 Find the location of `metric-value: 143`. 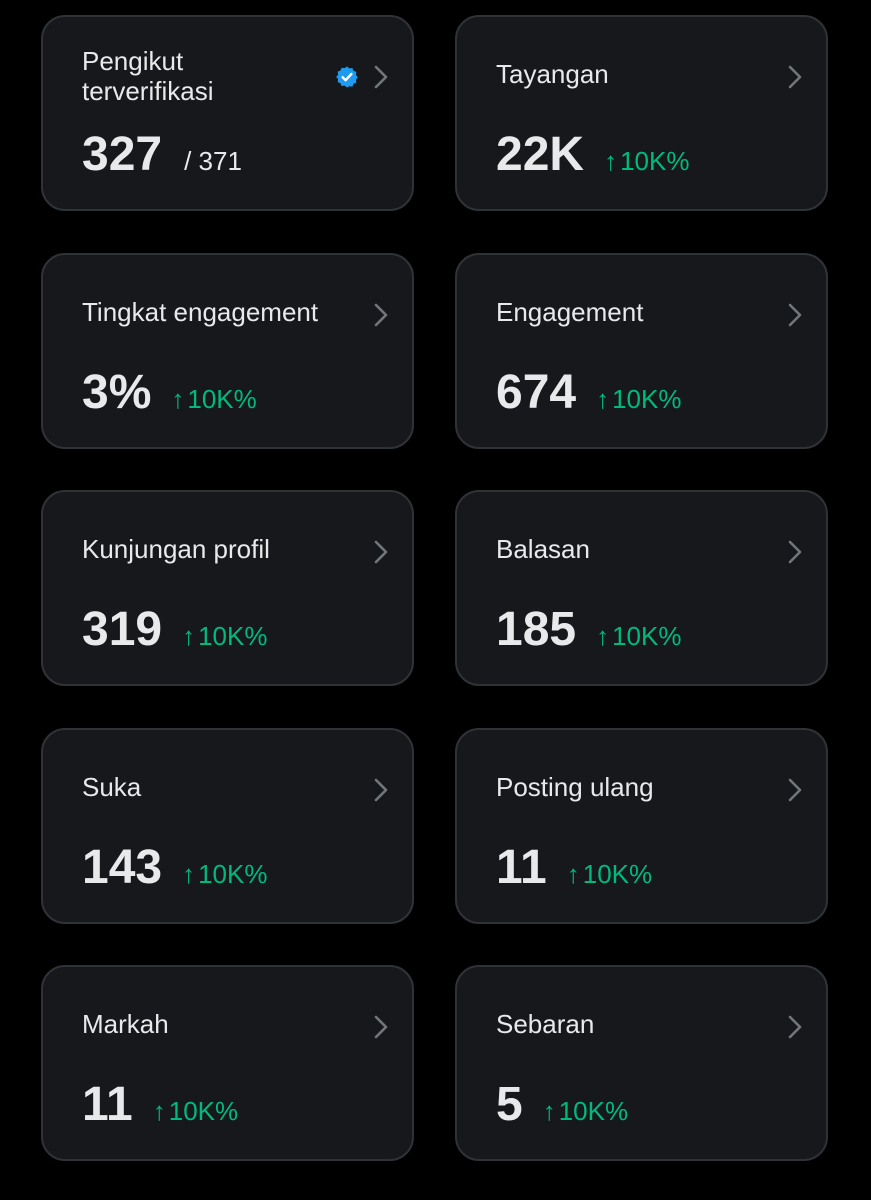

metric-value: 143 is located at coordinates (122, 867).